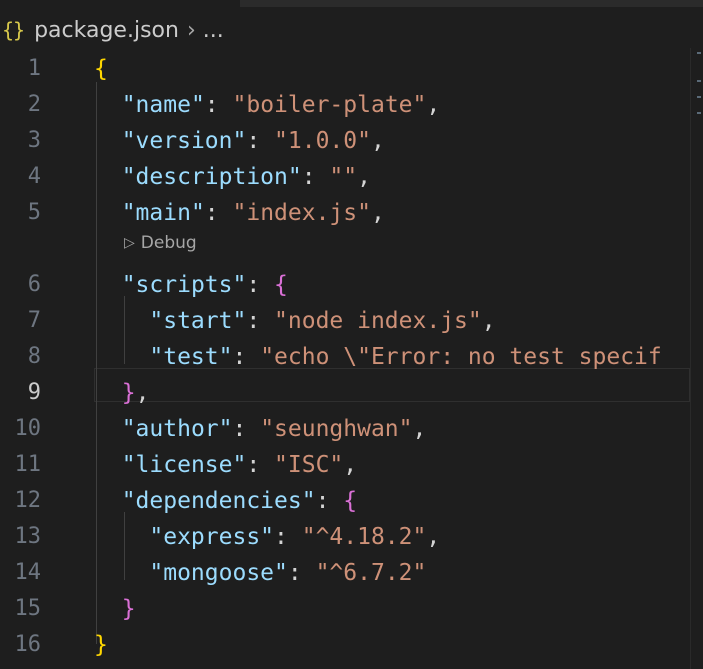 Image resolution: width=703 pixels, height=669 pixels. I want to click on code-text: "test": "echo \"Error: no test specif, so click(378, 357).